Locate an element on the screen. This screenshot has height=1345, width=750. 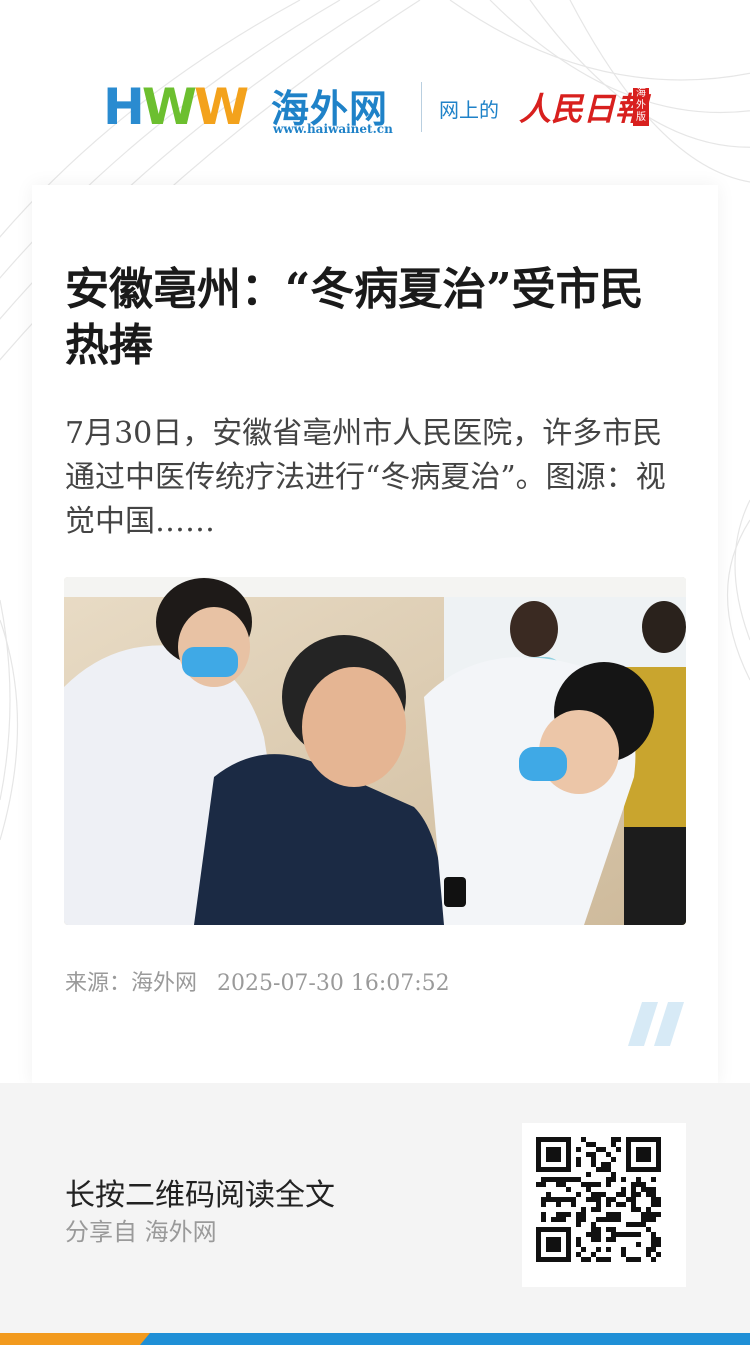
online-label: 网上的 is located at coordinates (469, 110).